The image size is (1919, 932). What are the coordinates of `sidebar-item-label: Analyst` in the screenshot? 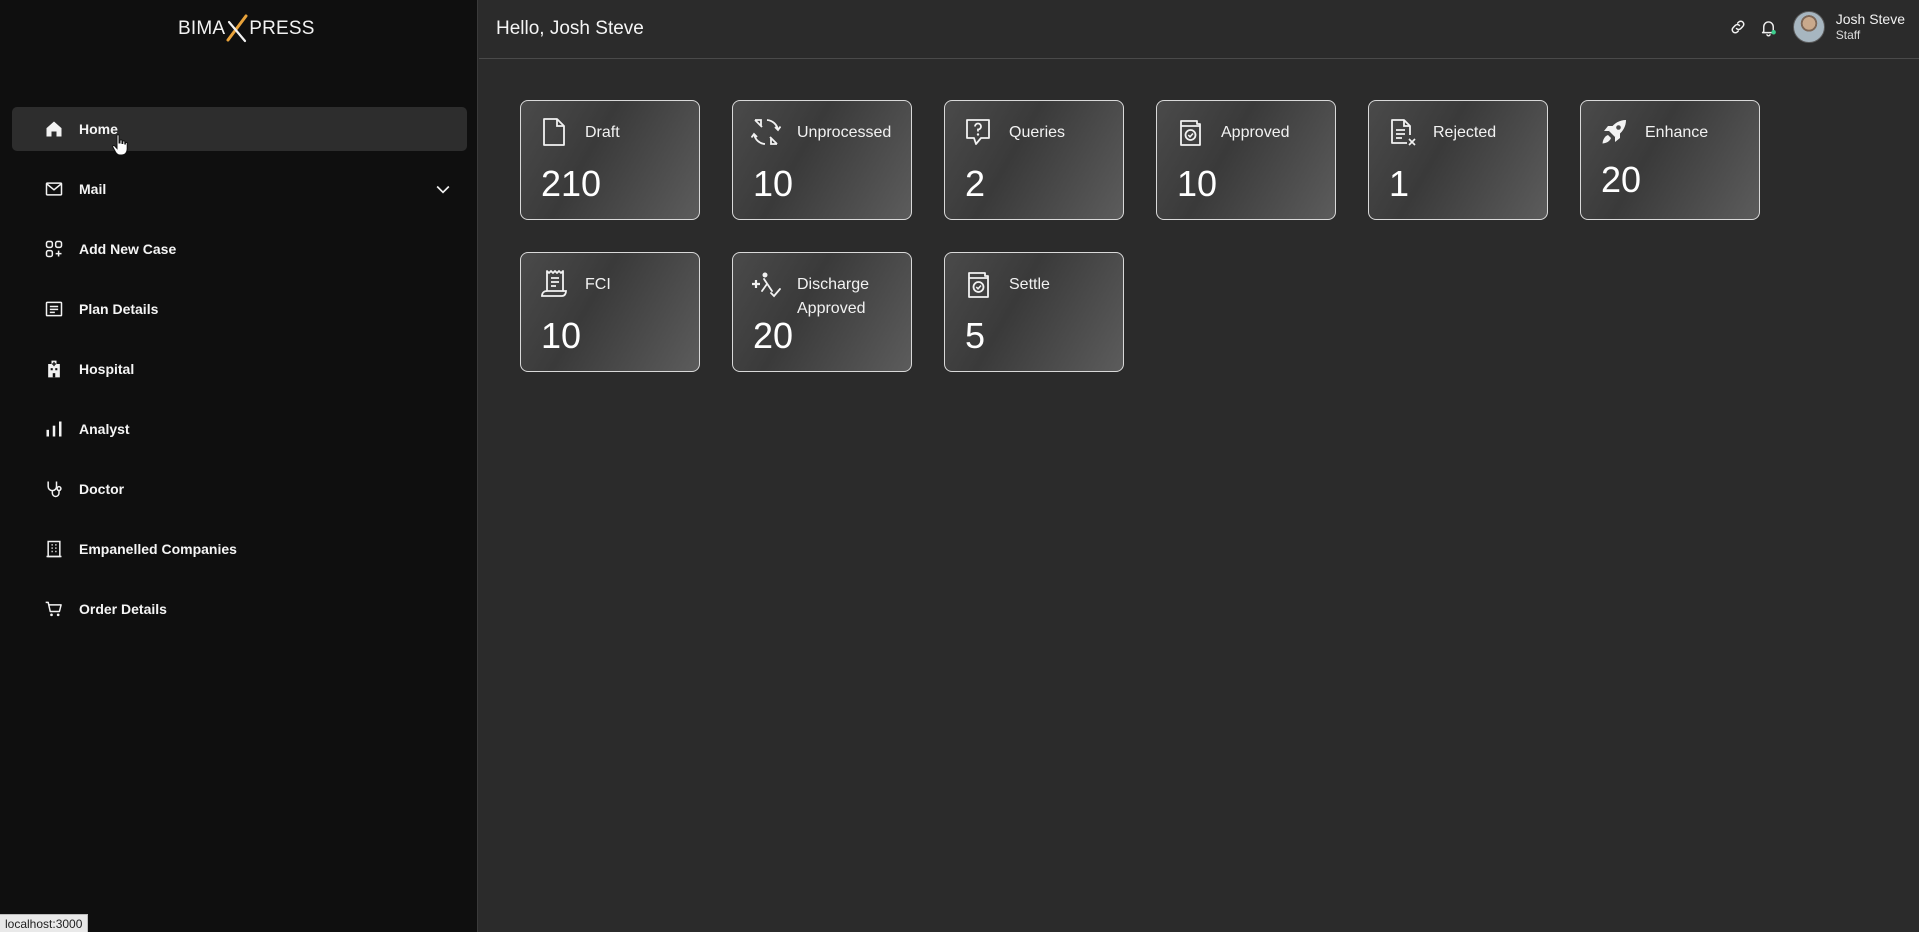 It's located at (104, 429).